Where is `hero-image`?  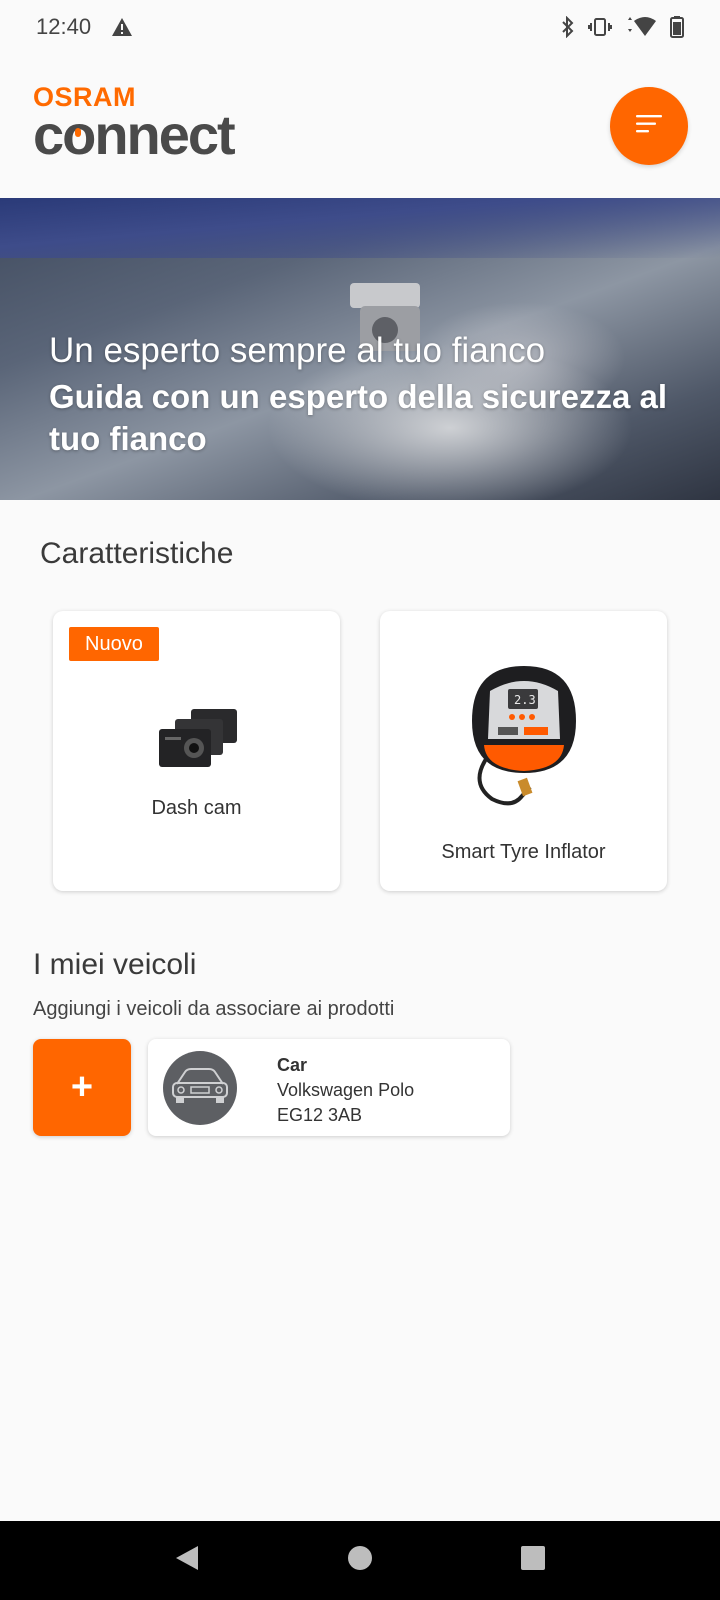
hero-image is located at coordinates (360, 228).